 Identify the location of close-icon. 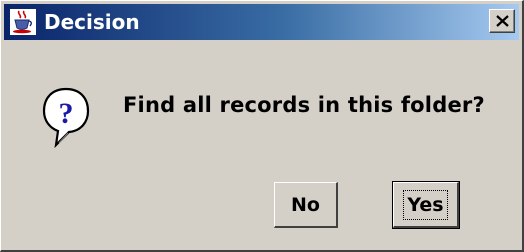
(502, 21).